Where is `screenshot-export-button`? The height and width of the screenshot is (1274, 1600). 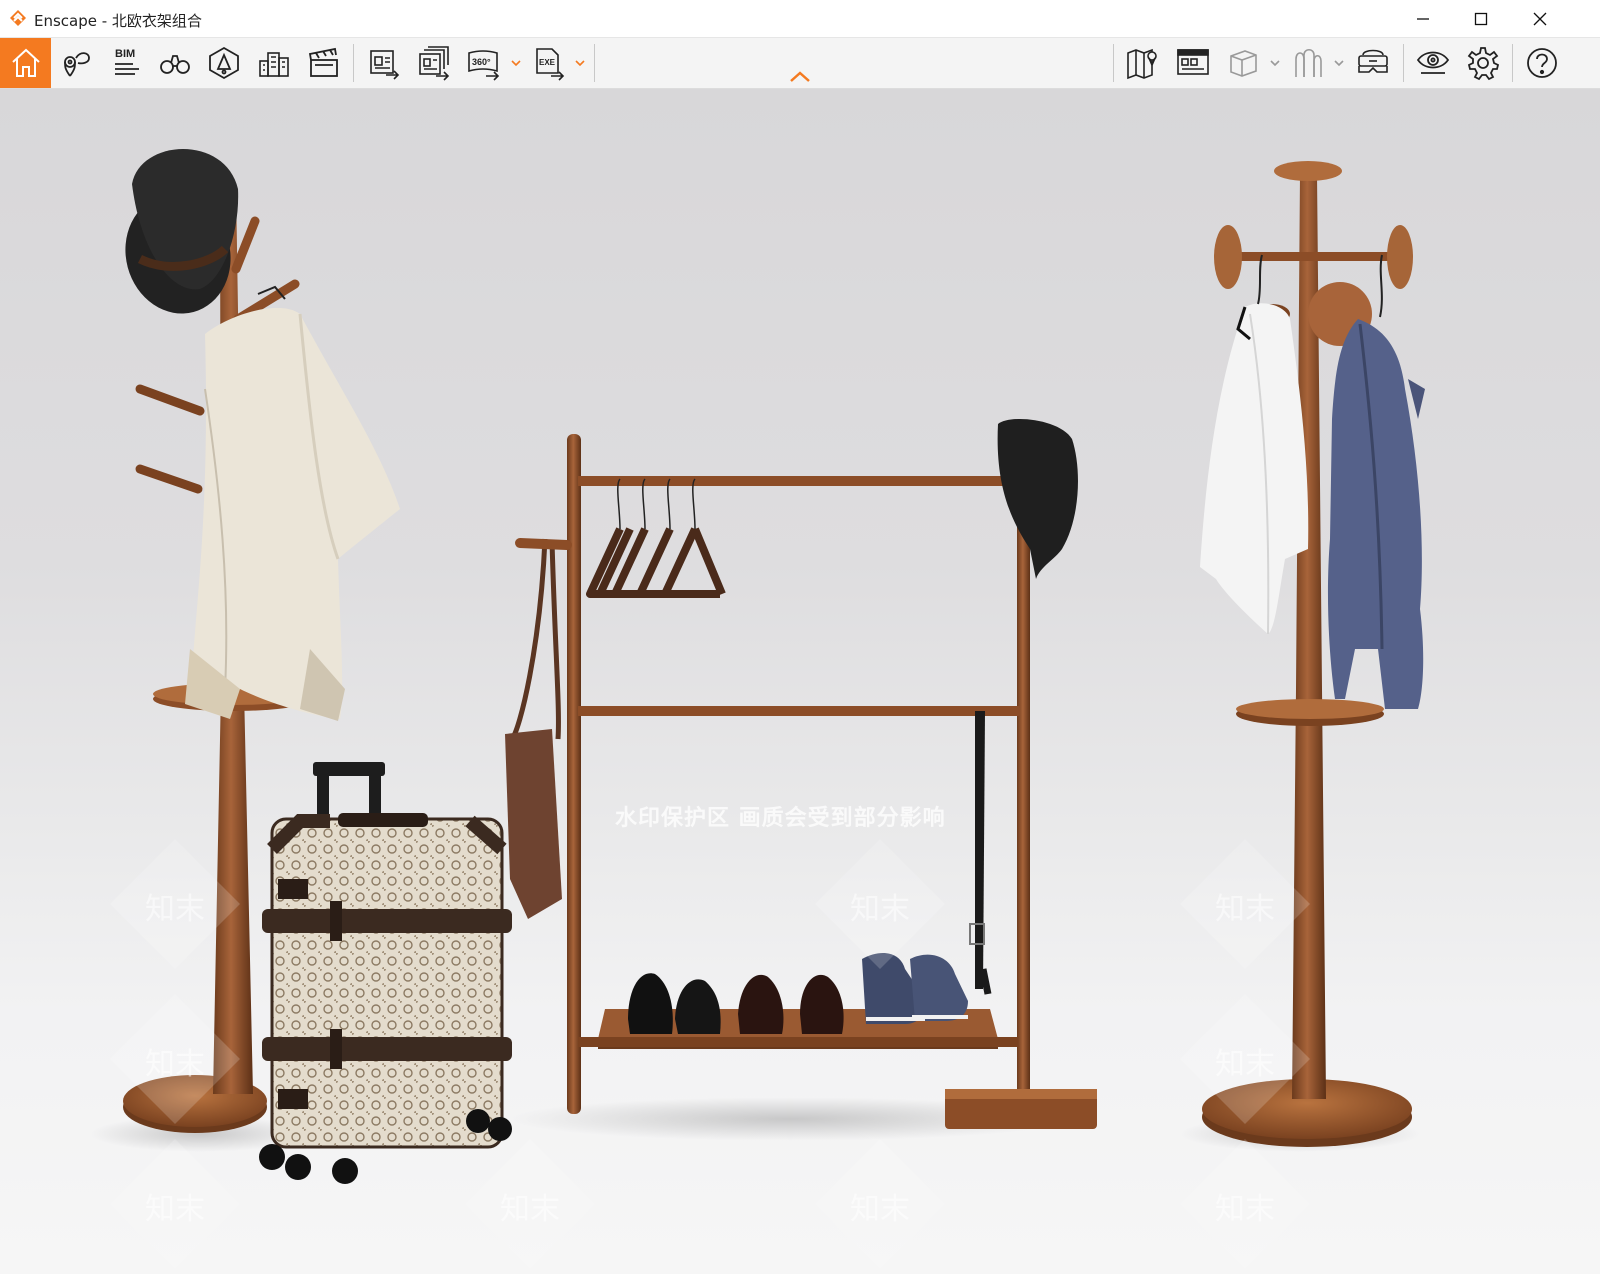 screenshot-export-button is located at coordinates (384, 63).